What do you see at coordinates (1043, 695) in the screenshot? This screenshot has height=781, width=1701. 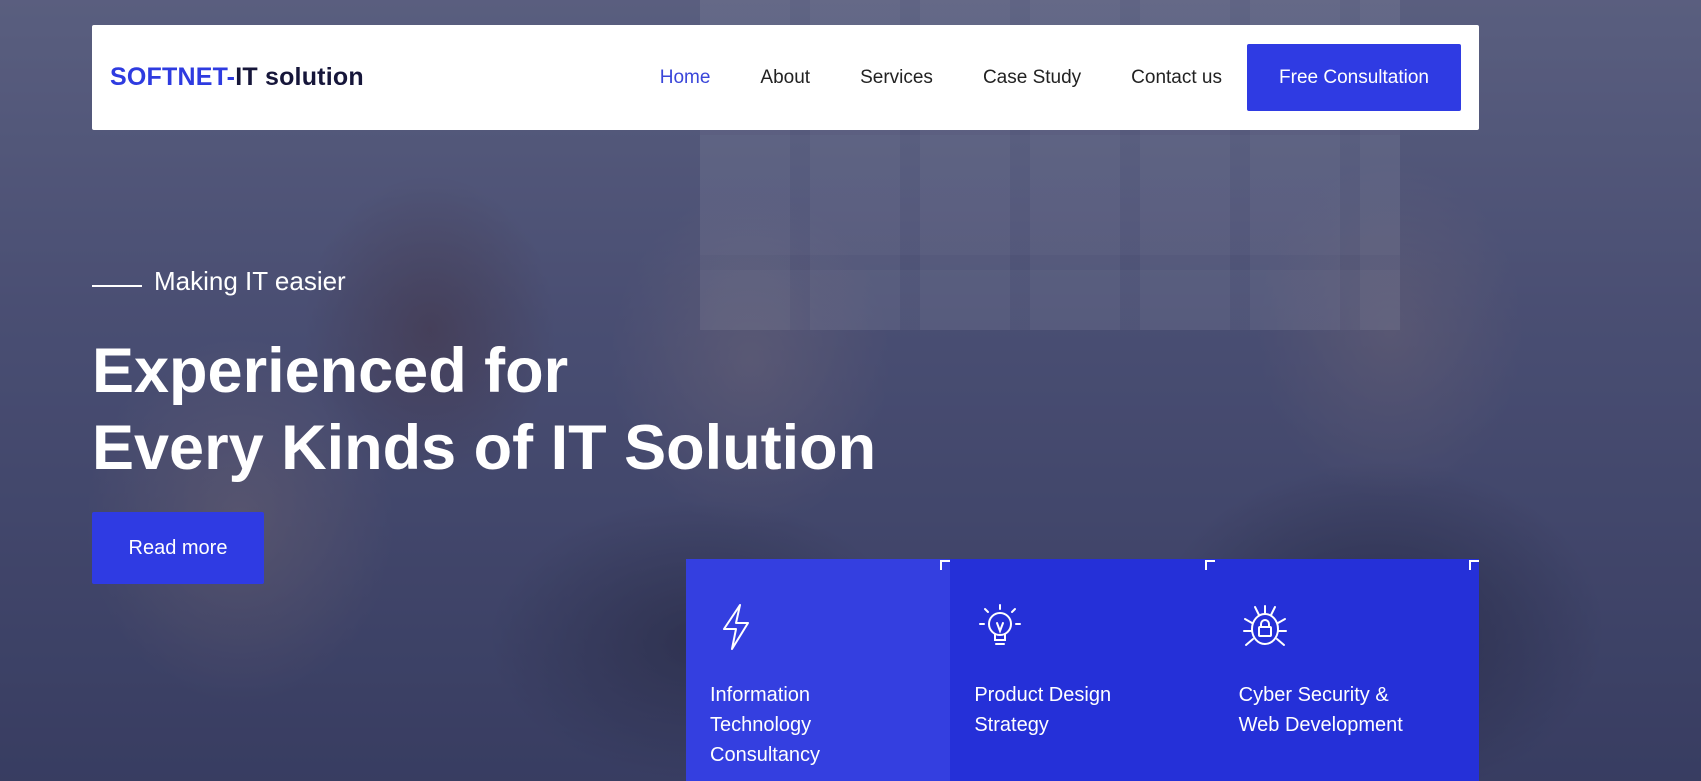 I see `card-title-line: Product Design` at bounding box center [1043, 695].